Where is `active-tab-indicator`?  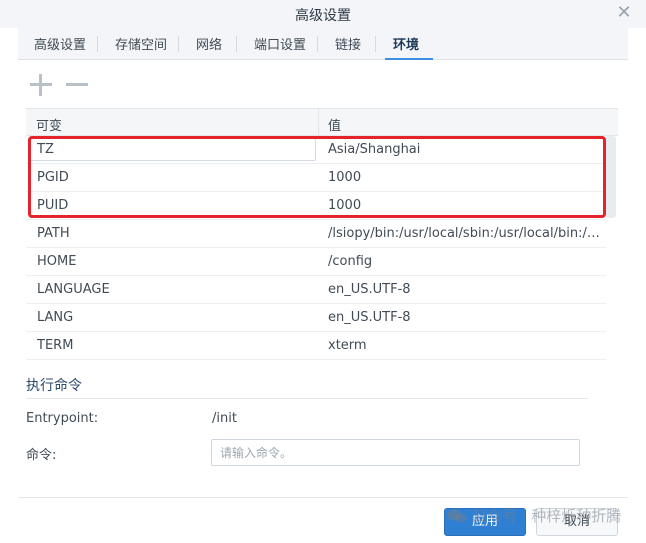
active-tab-indicator is located at coordinates (409, 59).